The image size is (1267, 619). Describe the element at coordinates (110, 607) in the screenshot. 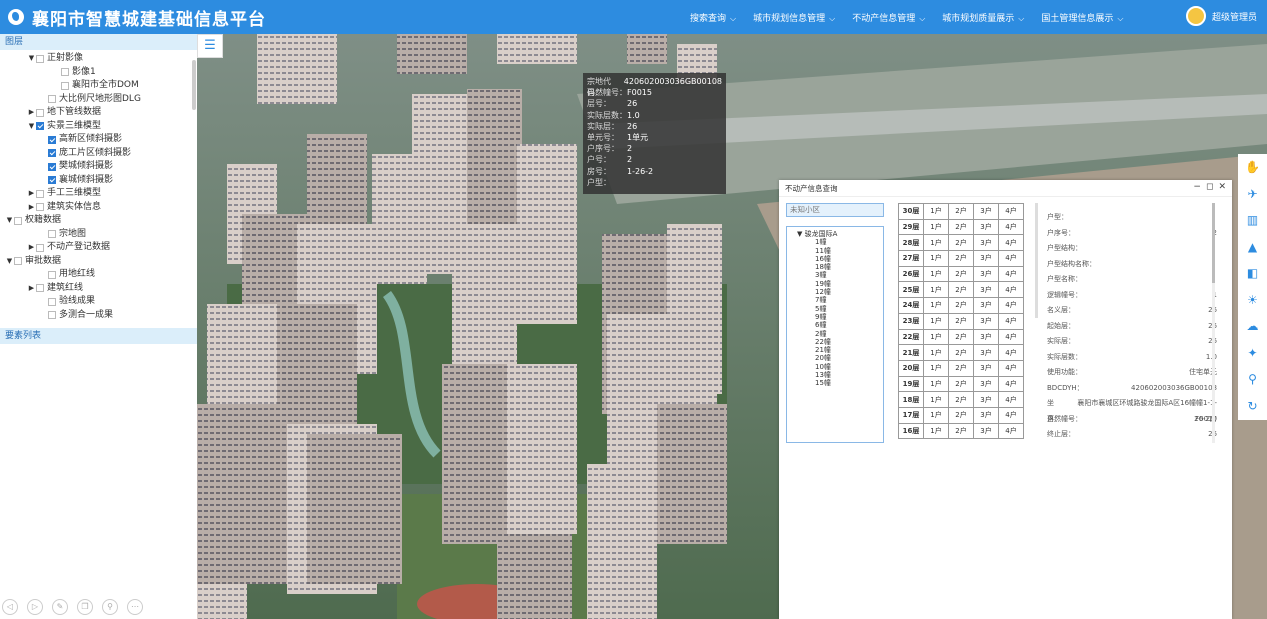

I see `search-icon: ⚲` at that location.